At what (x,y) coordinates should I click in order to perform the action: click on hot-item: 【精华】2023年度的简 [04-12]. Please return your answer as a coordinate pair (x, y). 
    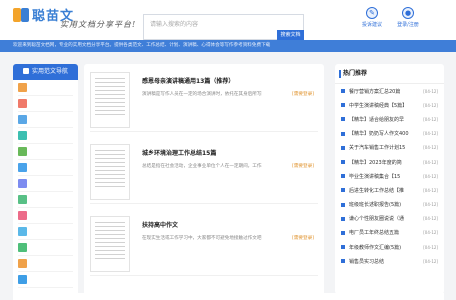
    Looking at the image, I should click on (389, 162).